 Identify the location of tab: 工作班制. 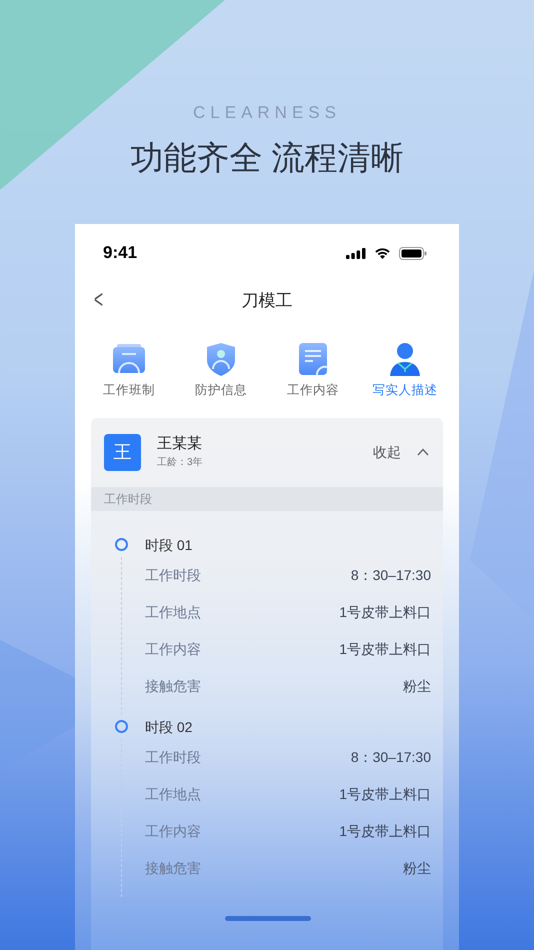
(129, 371).